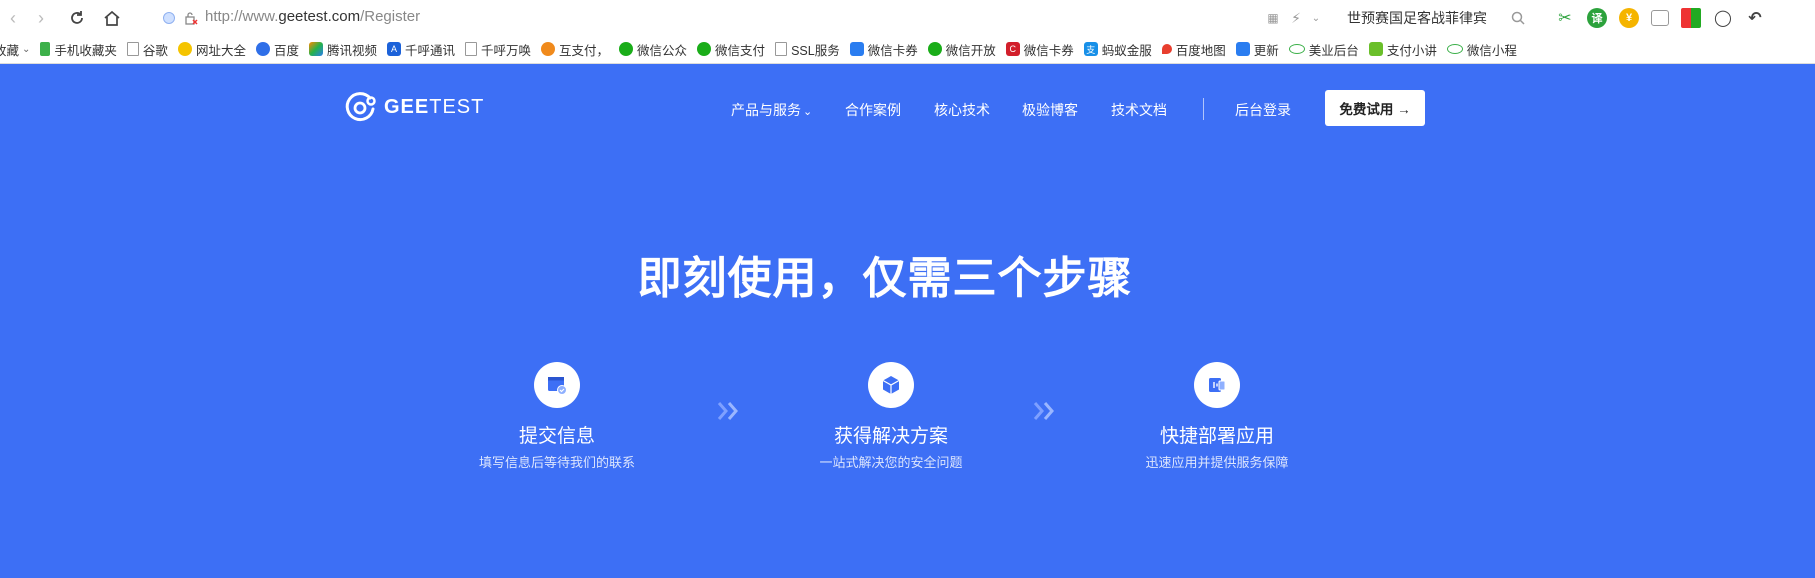  What do you see at coordinates (1375, 108) in the screenshot?
I see `free-trial-button: 免费试用 →` at bounding box center [1375, 108].